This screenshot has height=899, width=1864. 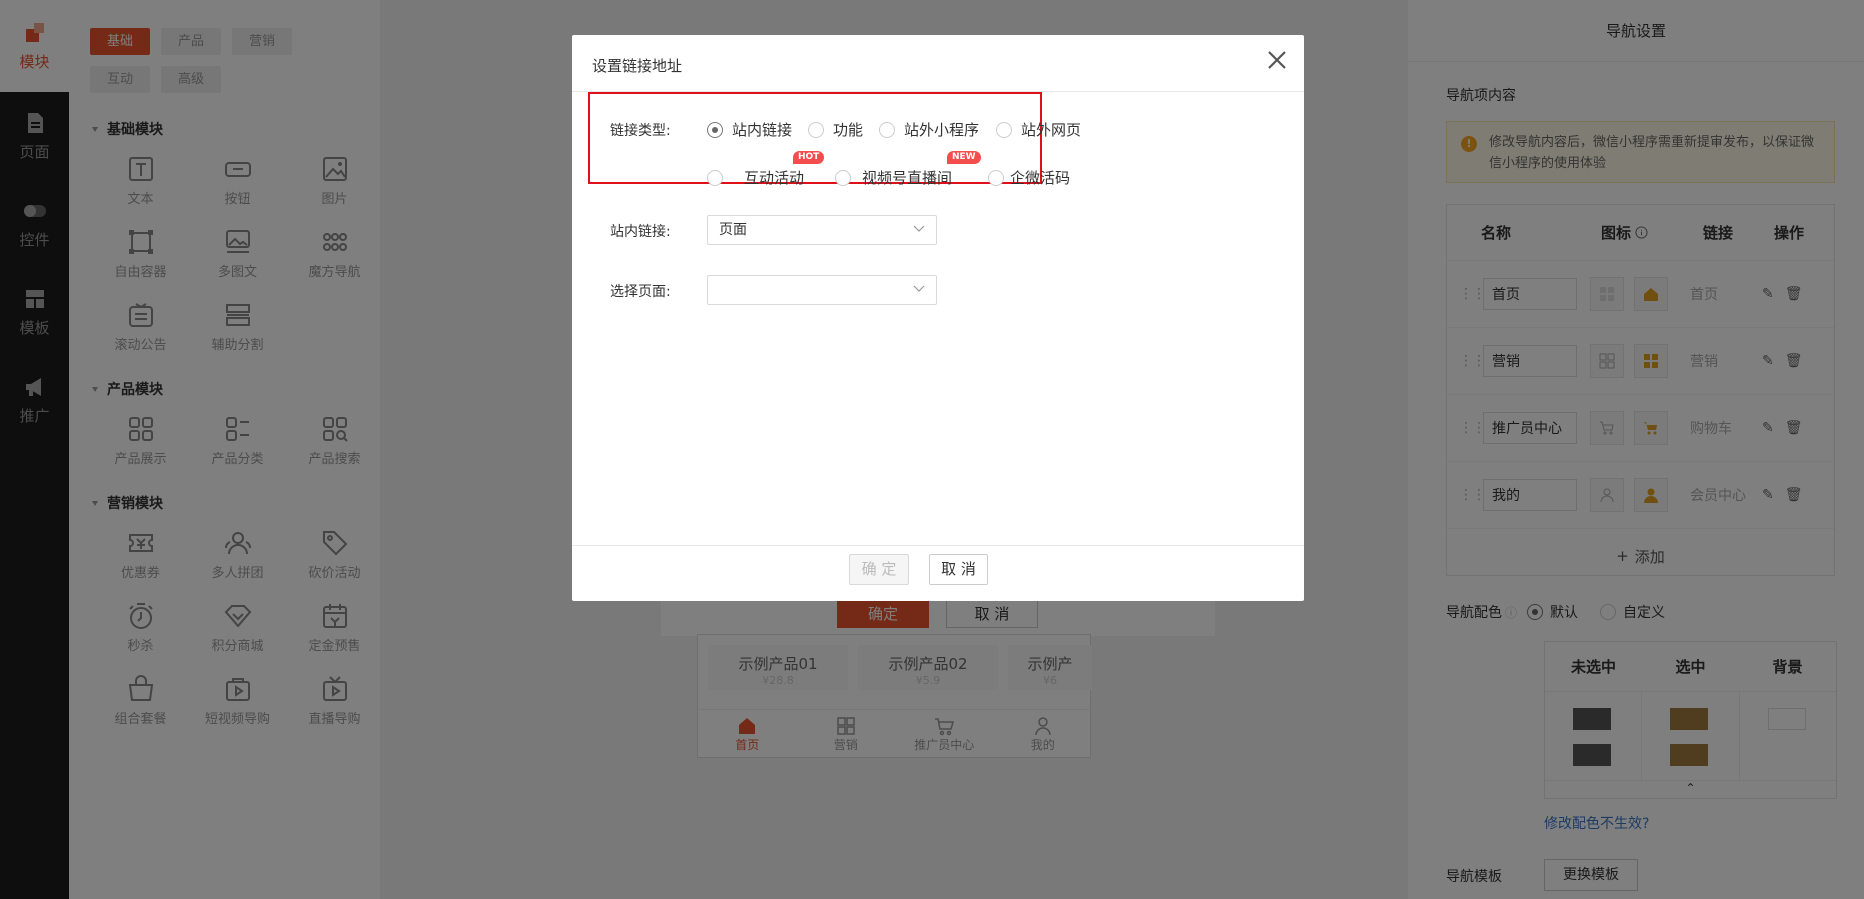 What do you see at coordinates (942, 130) in the screenshot?
I see `option-label: 站外小程序` at bounding box center [942, 130].